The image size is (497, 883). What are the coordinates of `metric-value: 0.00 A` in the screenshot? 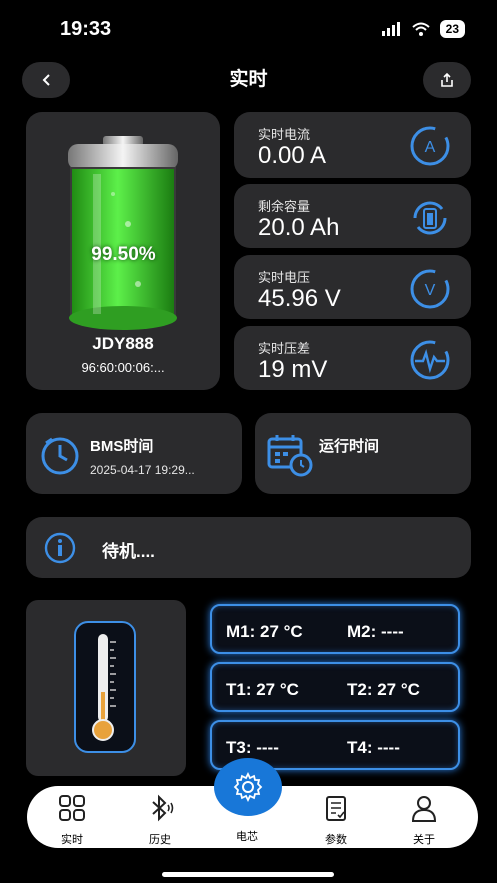 It's located at (292, 155).